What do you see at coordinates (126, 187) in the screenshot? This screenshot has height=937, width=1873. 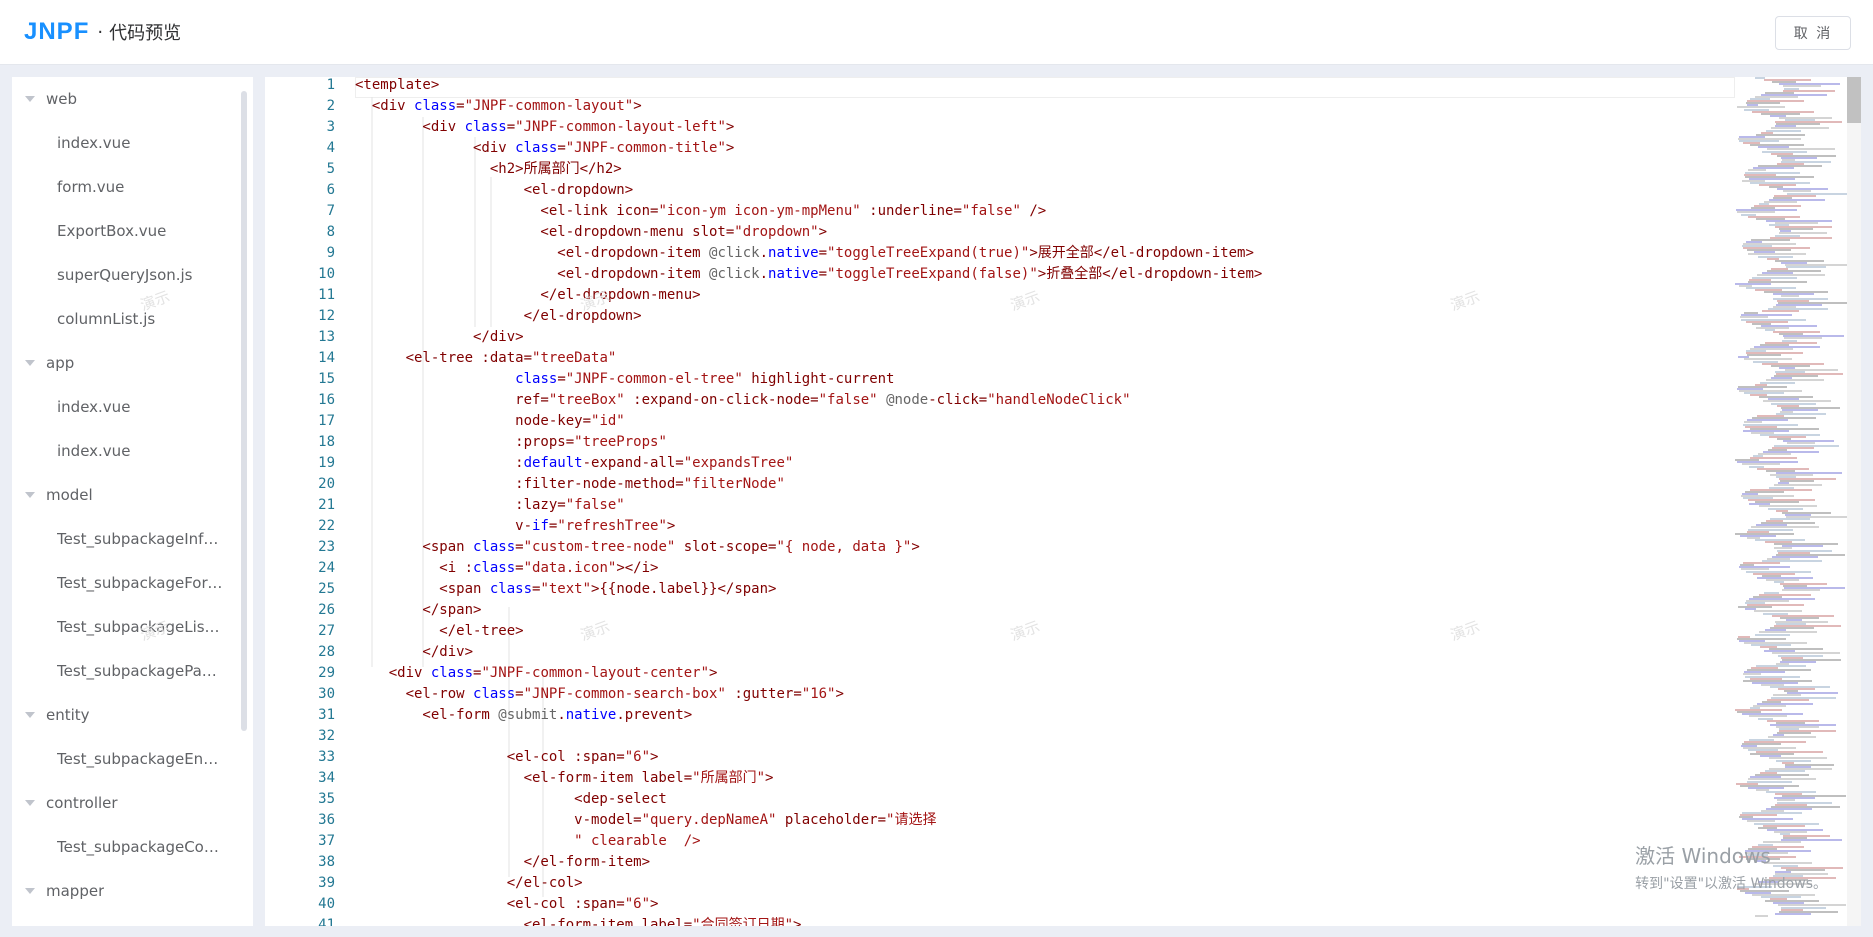 I see `tree-file: form.vue` at bounding box center [126, 187].